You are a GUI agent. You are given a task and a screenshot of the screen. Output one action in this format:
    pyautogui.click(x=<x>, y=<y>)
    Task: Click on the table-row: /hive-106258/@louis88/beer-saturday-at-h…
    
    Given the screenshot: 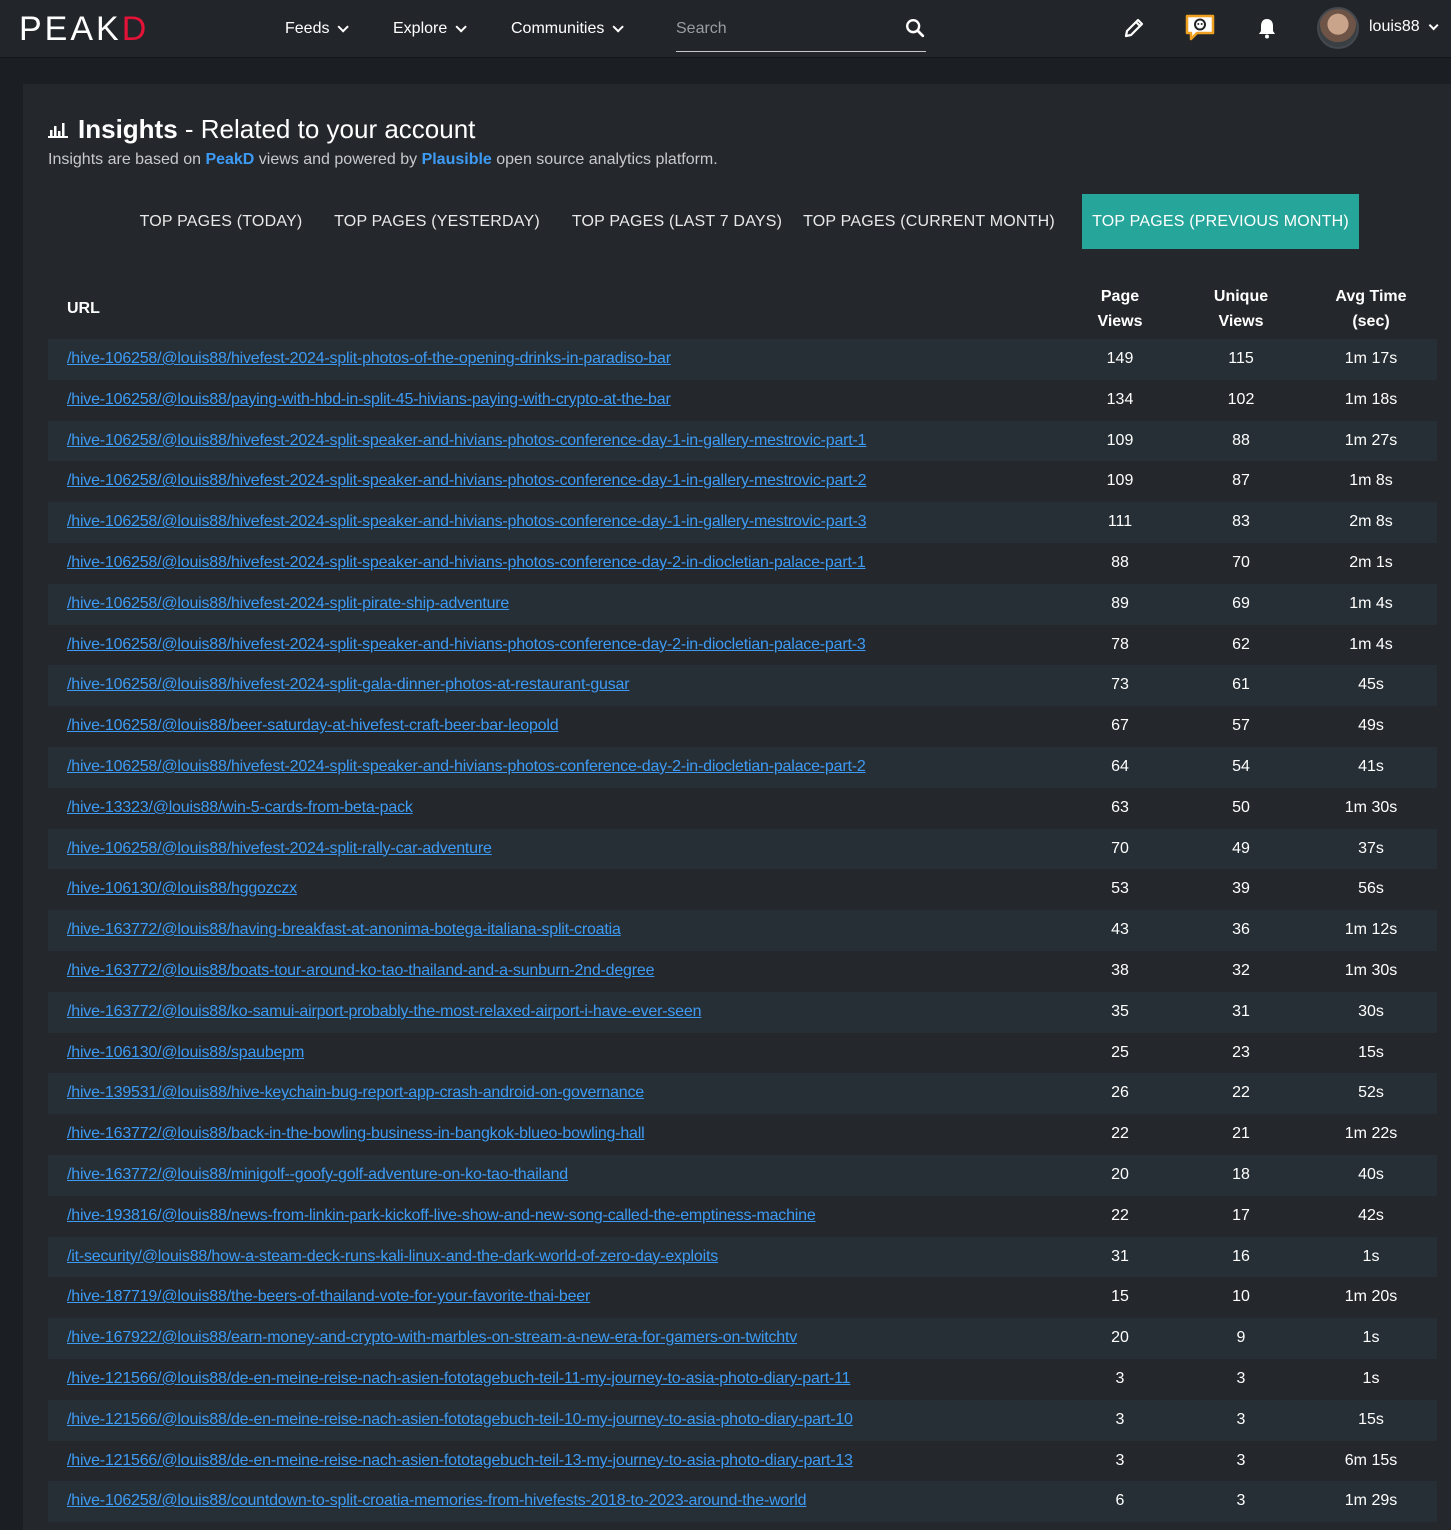 What is the action you would take?
    pyautogui.click(x=742, y=726)
    